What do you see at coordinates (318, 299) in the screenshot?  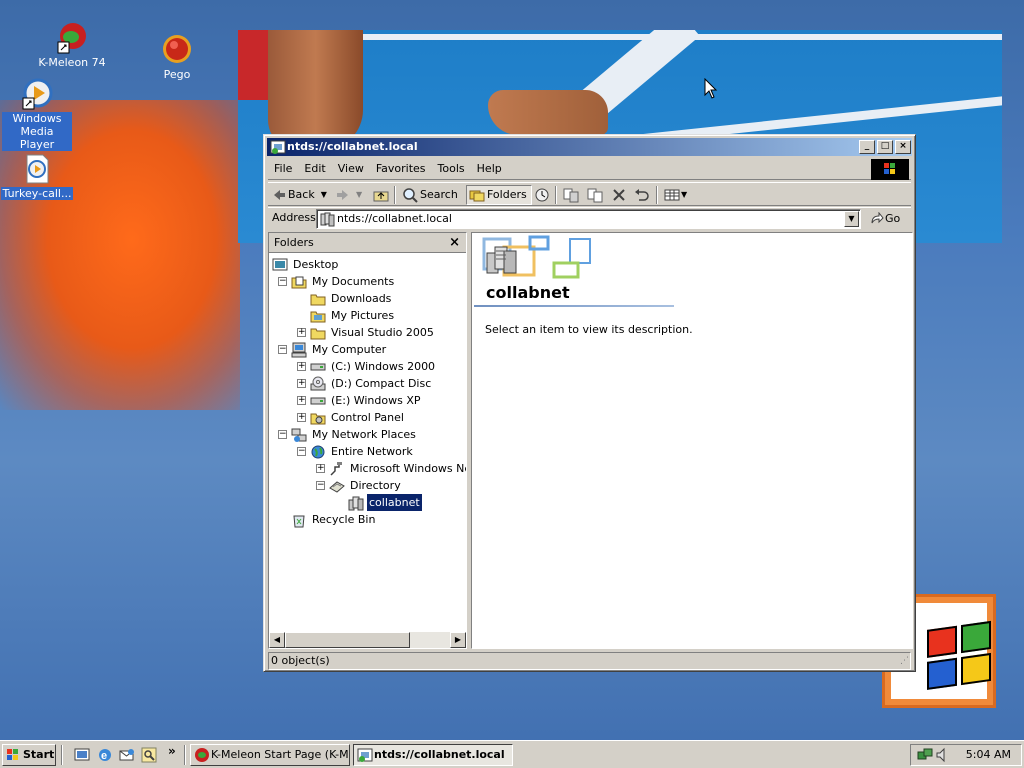 I see `folder-icon` at bounding box center [318, 299].